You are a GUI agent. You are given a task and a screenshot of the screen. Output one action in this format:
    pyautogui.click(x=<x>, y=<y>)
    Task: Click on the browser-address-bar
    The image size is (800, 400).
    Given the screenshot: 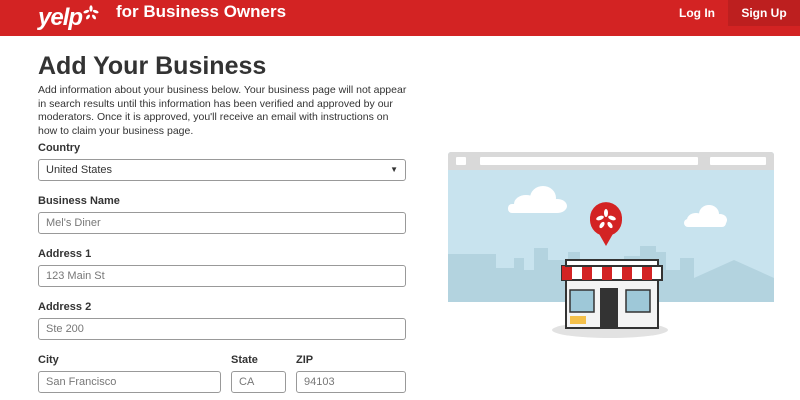 What is the action you would take?
    pyautogui.click(x=589, y=161)
    